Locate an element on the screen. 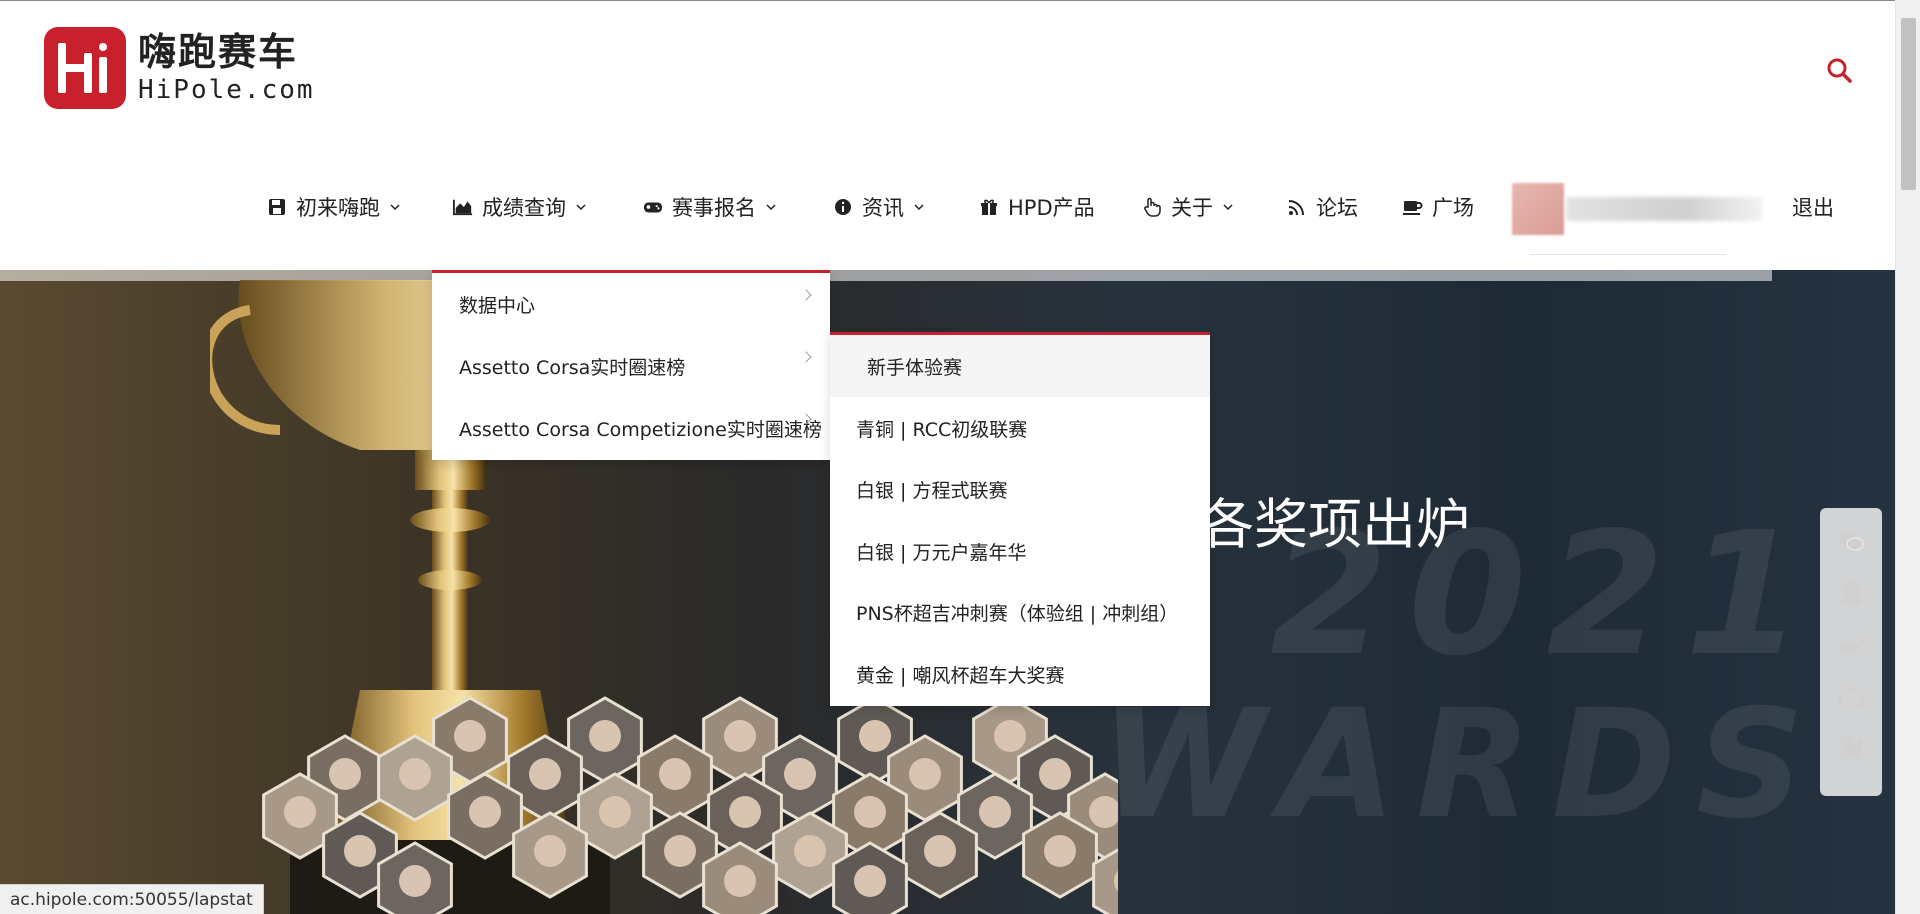  logo-mark is located at coordinates (85, 68).